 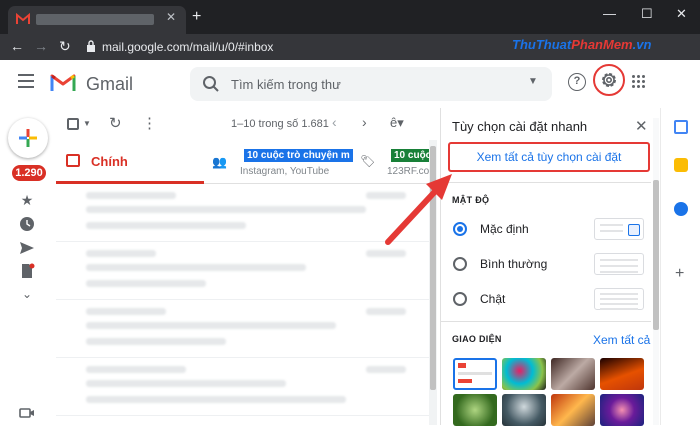 What do you see at coordinates (27, 271) in the screenshot?
I see `draft-icon` at bounding box center [27, 271].